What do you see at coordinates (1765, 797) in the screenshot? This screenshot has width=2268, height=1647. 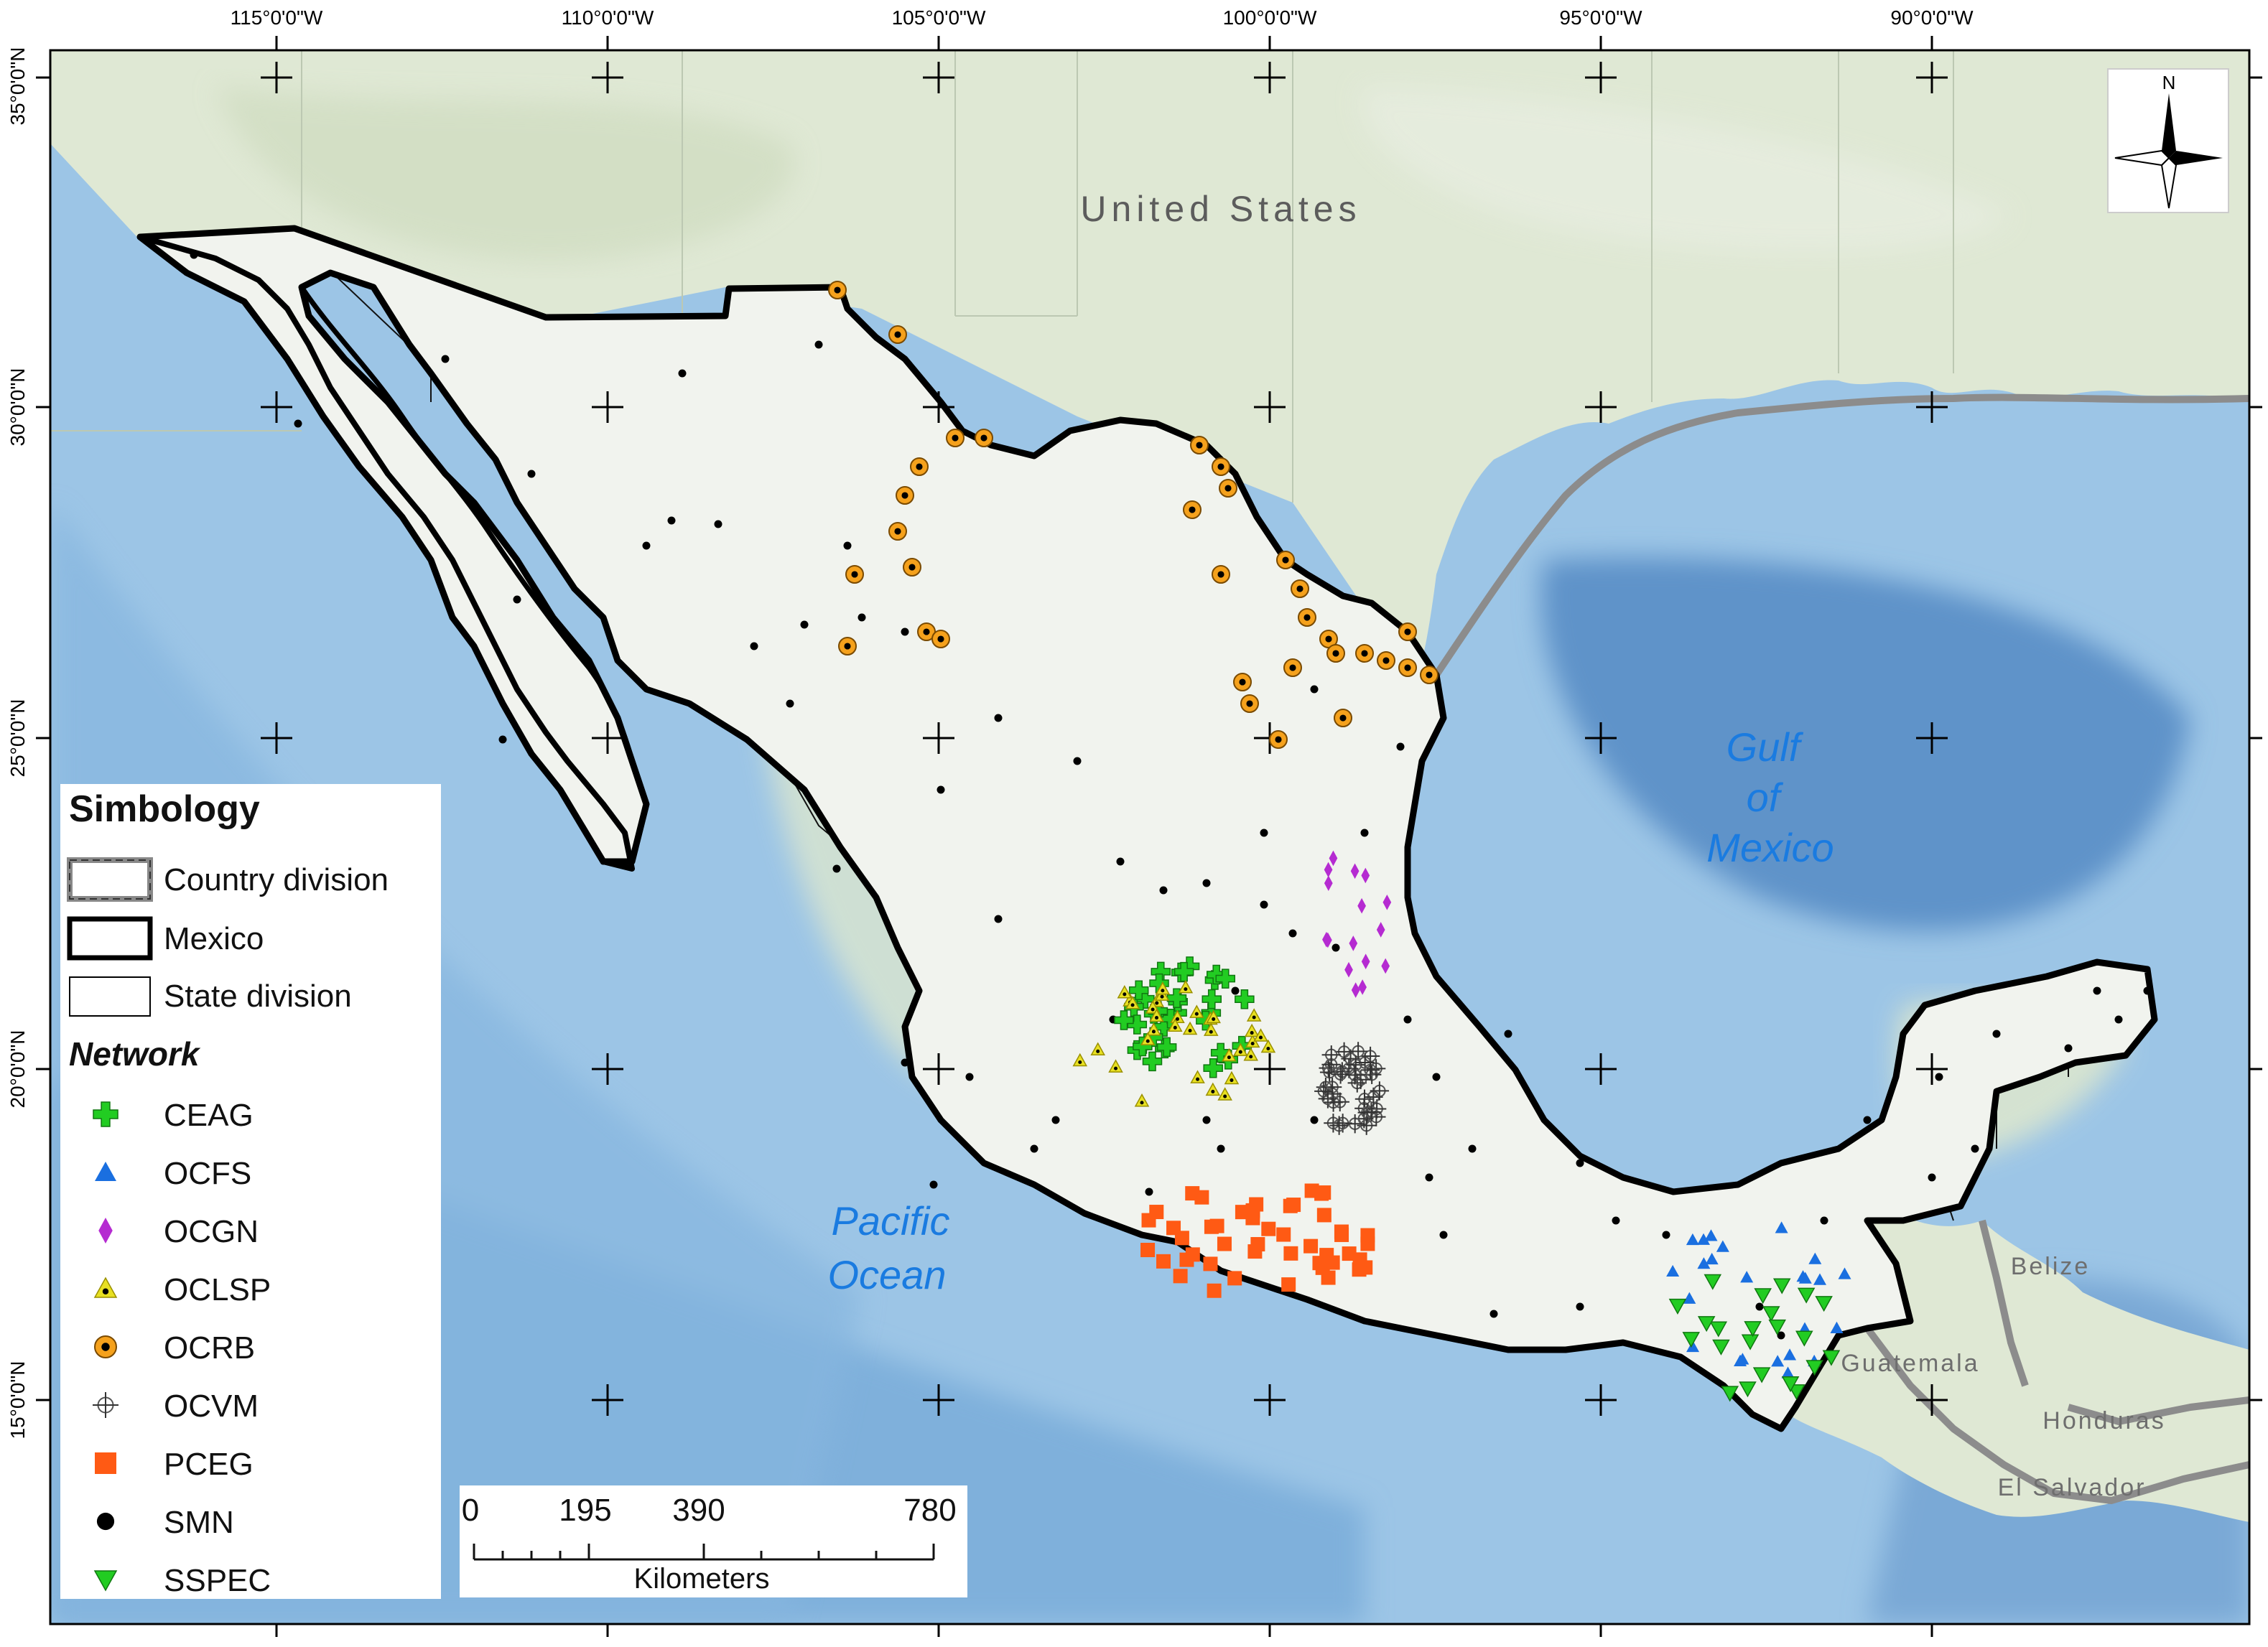 I see `gulf-line: of` at bounding box center [1765, 797].